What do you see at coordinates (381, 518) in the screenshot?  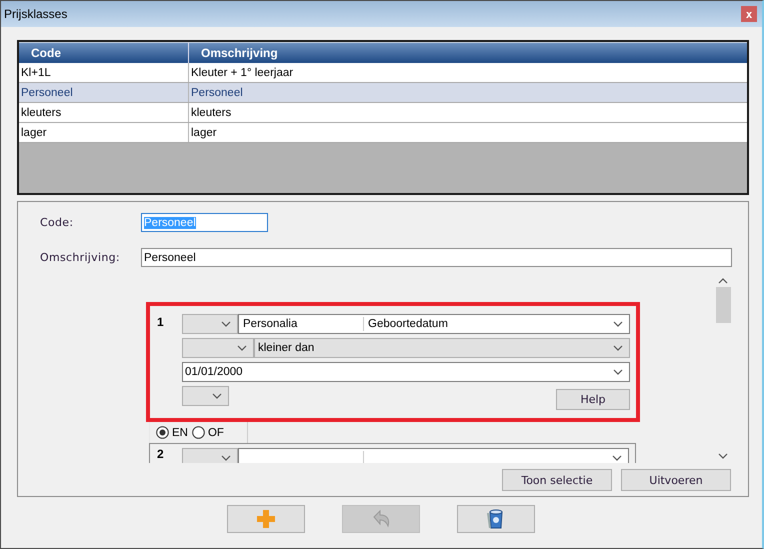 I see `undo-arrow-icon` at bounding box center [381, 518].